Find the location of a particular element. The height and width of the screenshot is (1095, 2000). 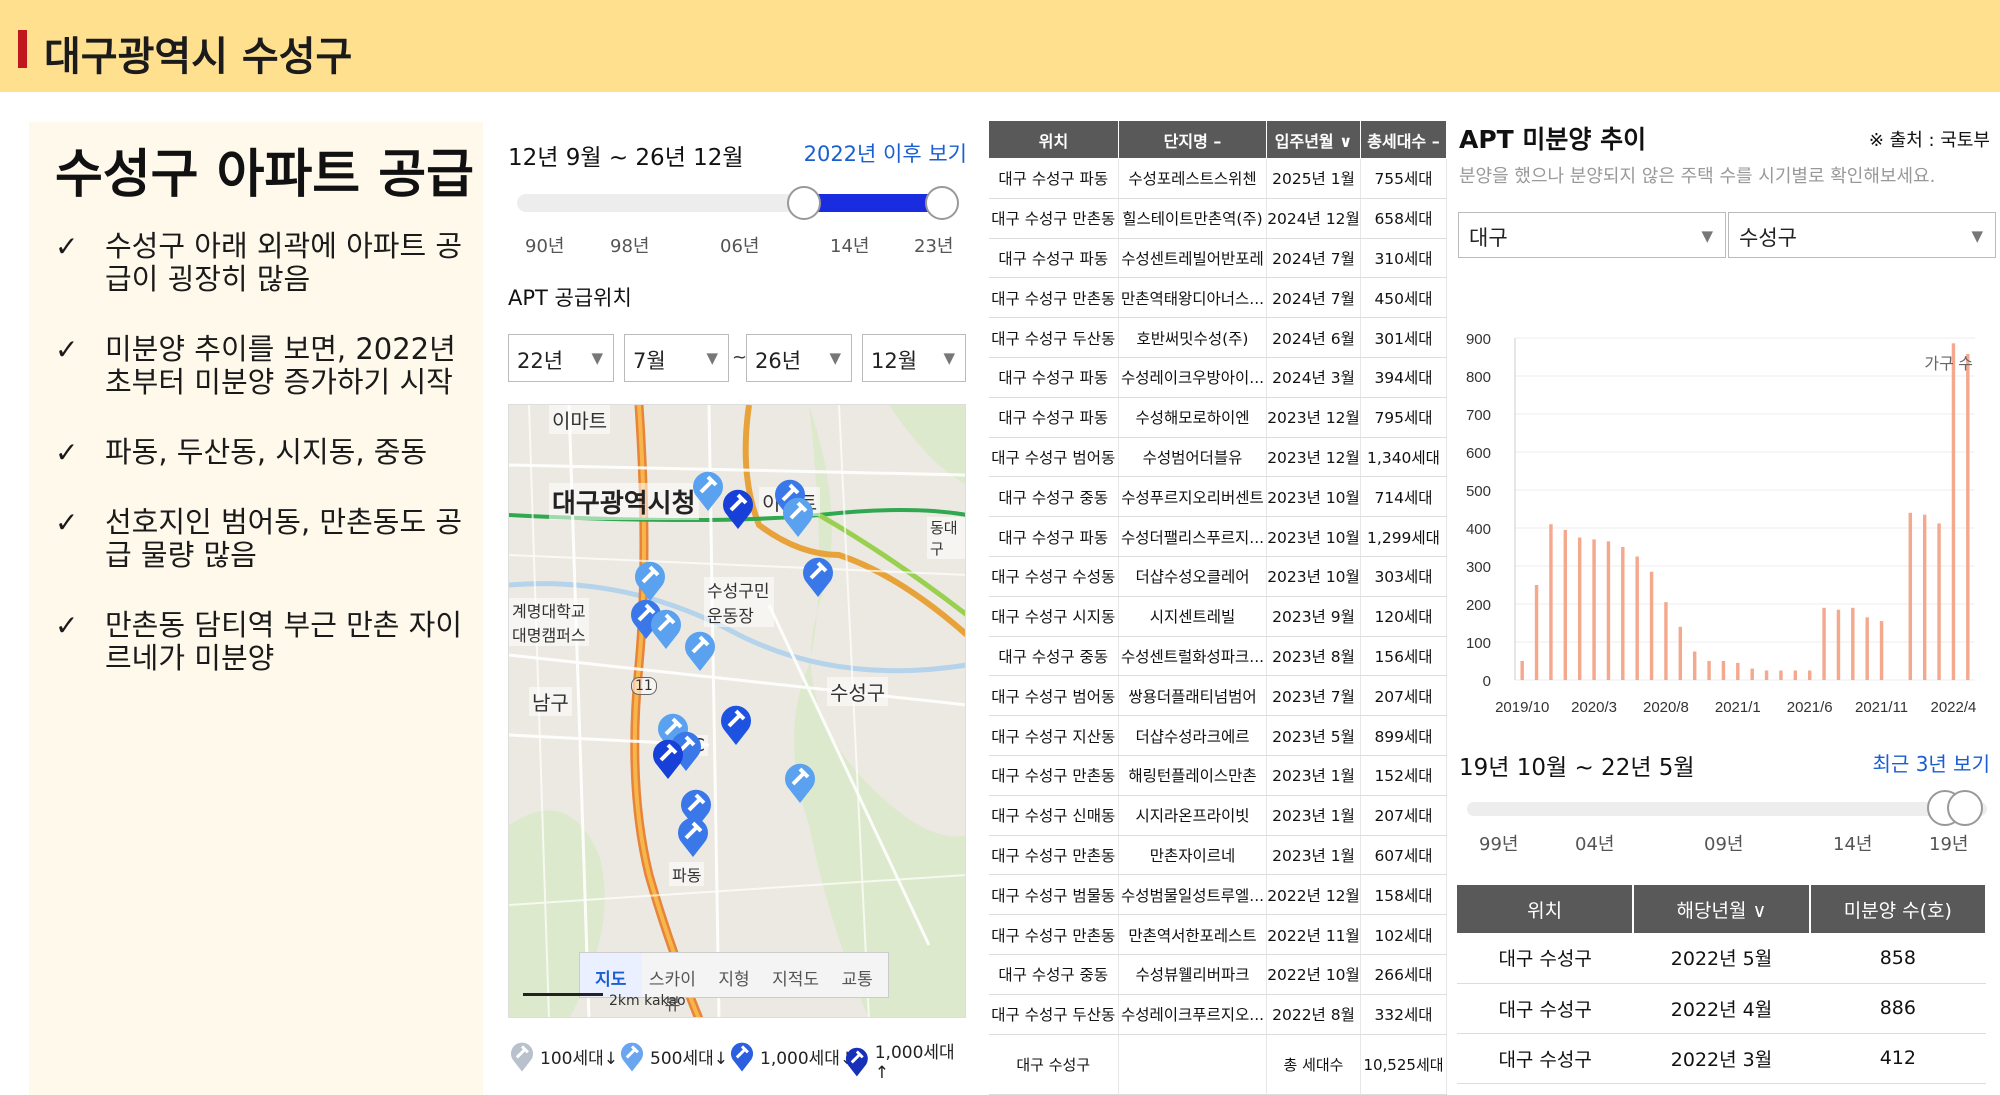

cell-complex: 더샵수성오클레어 is located at coordinates (1192, 576).